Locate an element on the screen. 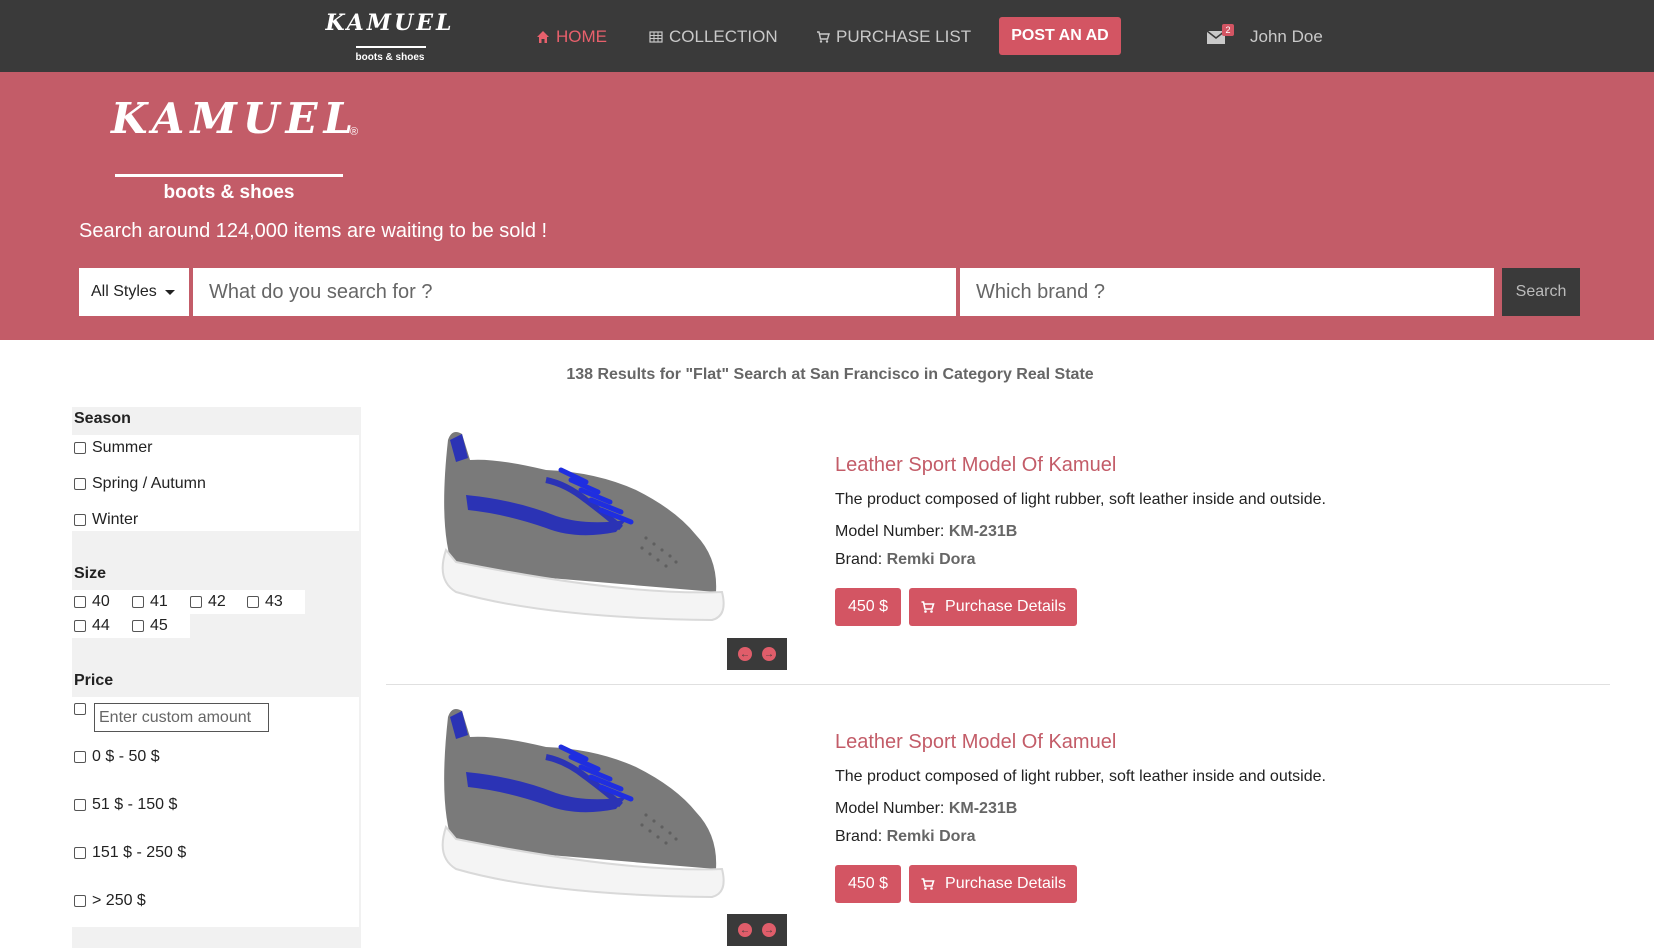 The height and width of the screenshot is (948, 1654). season-summer-checkbox: Summer is located at coordinates (113, 448).